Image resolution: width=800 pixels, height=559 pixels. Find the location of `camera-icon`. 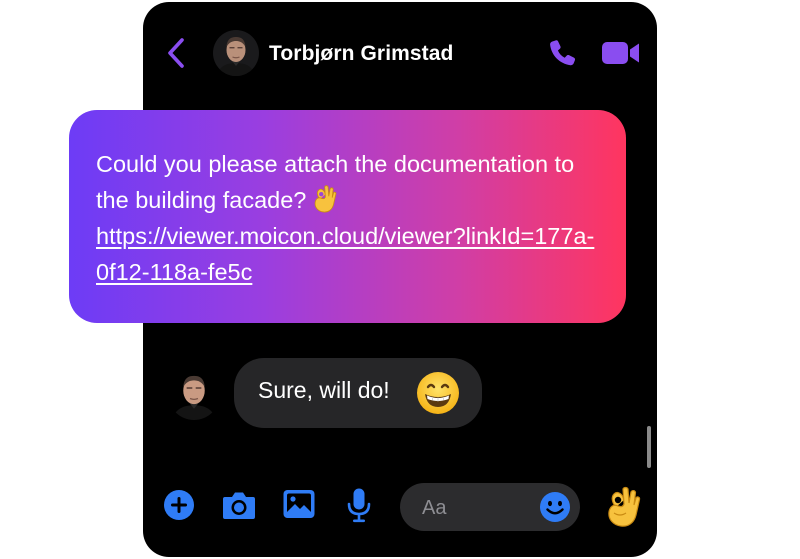

camera-icon is located at coordinates (239, 505).